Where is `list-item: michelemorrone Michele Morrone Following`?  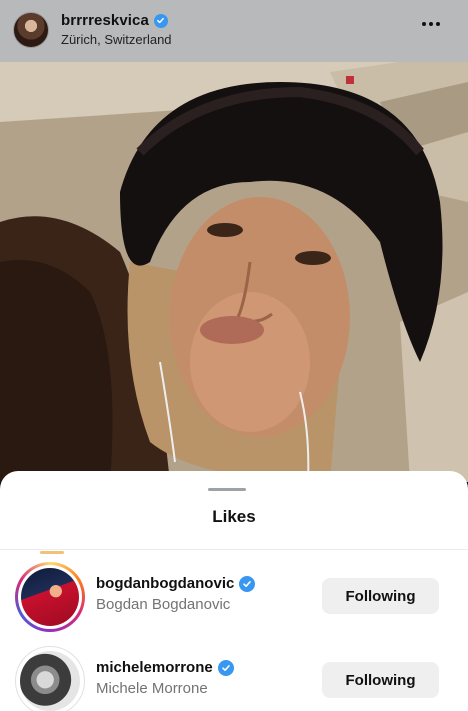
list-item: michelemorrone Michele Morrone Following is located at coordinates (234, 677).